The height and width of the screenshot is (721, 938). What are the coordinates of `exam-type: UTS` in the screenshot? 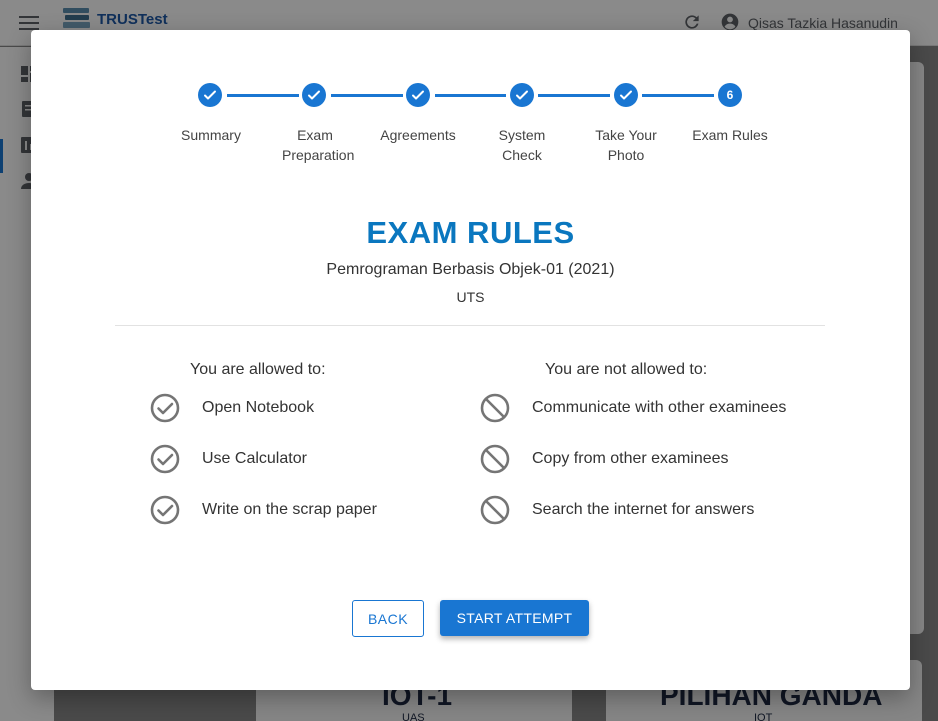 It's located at (470, 297).